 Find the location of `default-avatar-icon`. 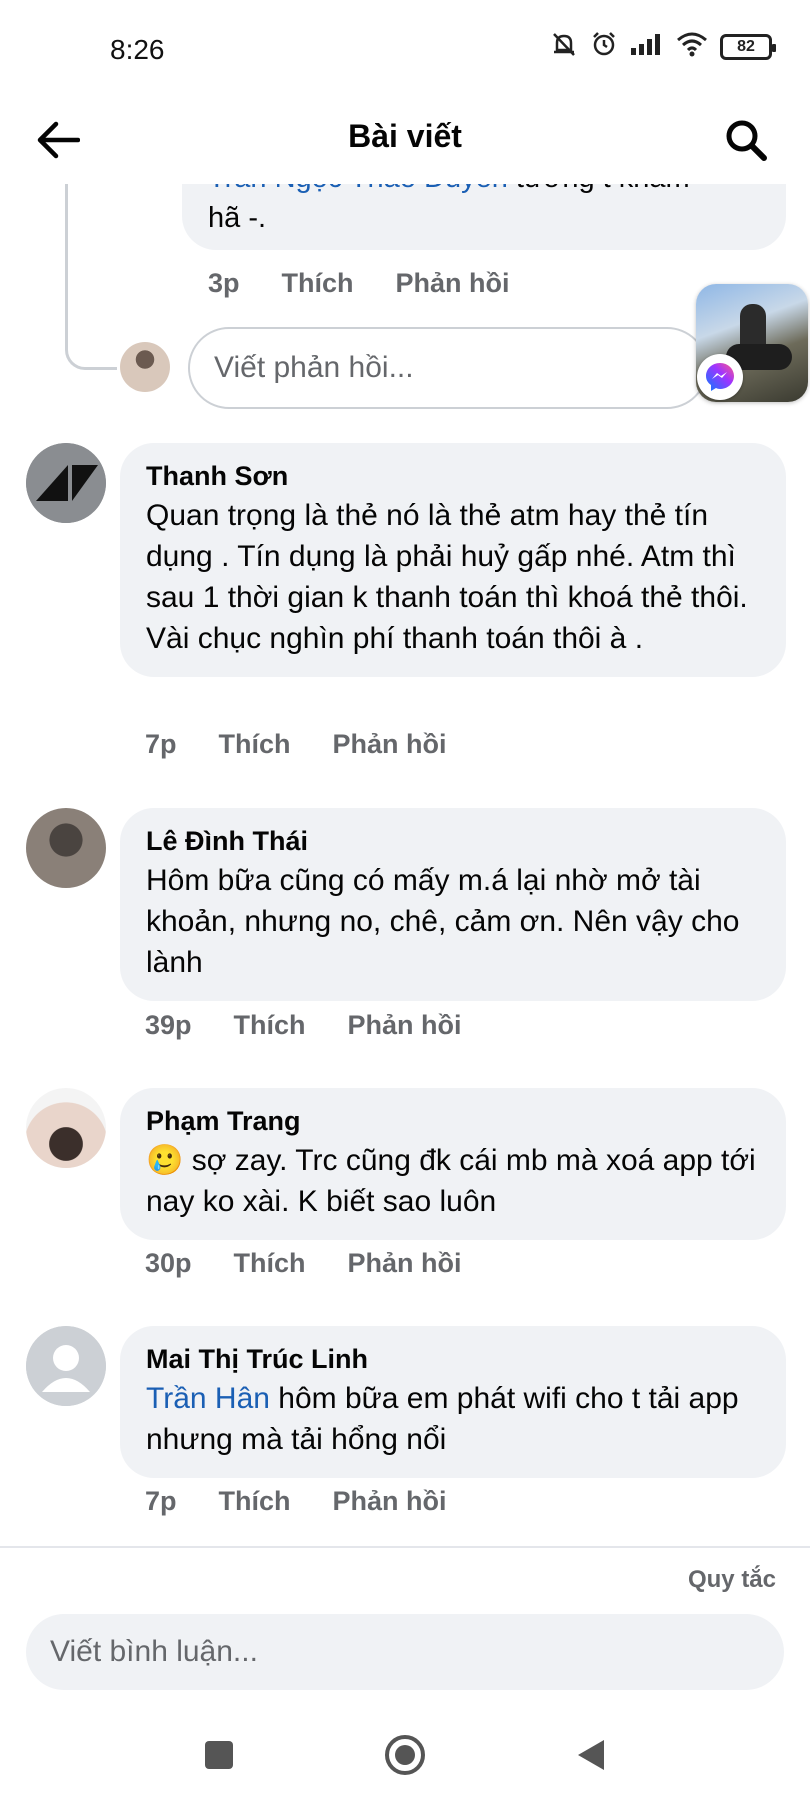

default-avatar-icon is located at coordinates (66, 1366).